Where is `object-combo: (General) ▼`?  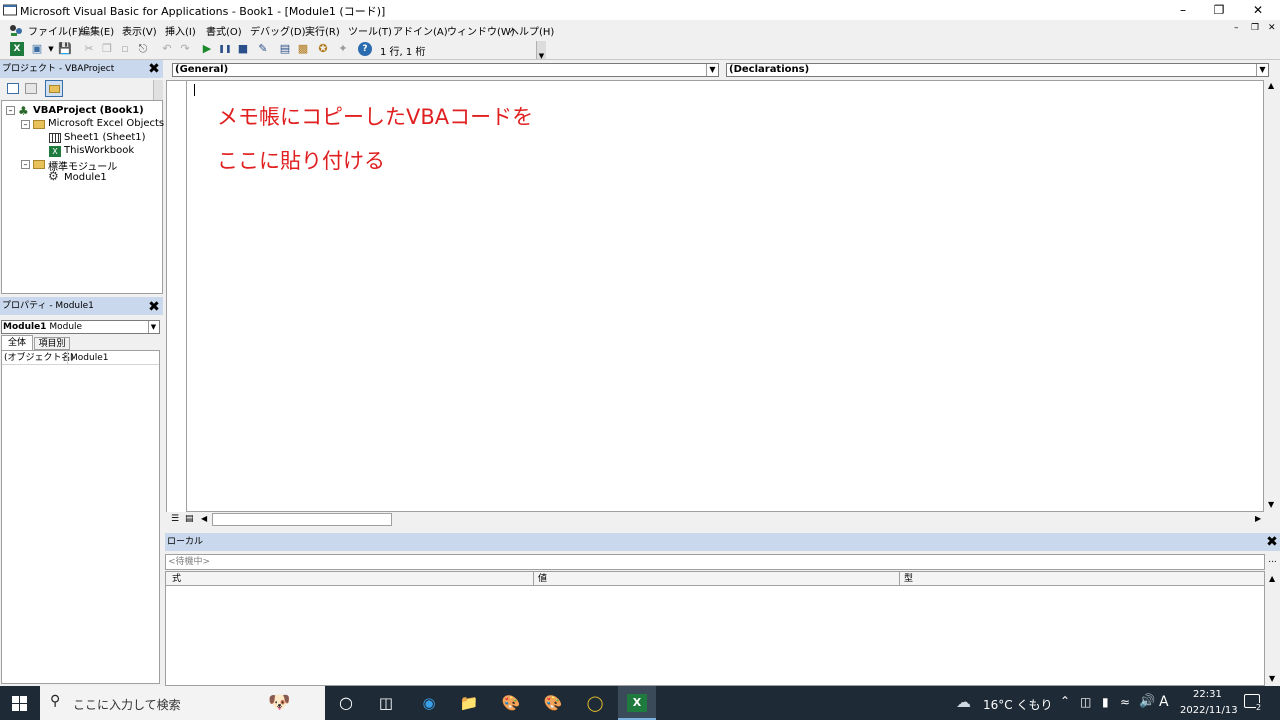 object-combo: (General) ▼ is located at coordinates (445, 70).